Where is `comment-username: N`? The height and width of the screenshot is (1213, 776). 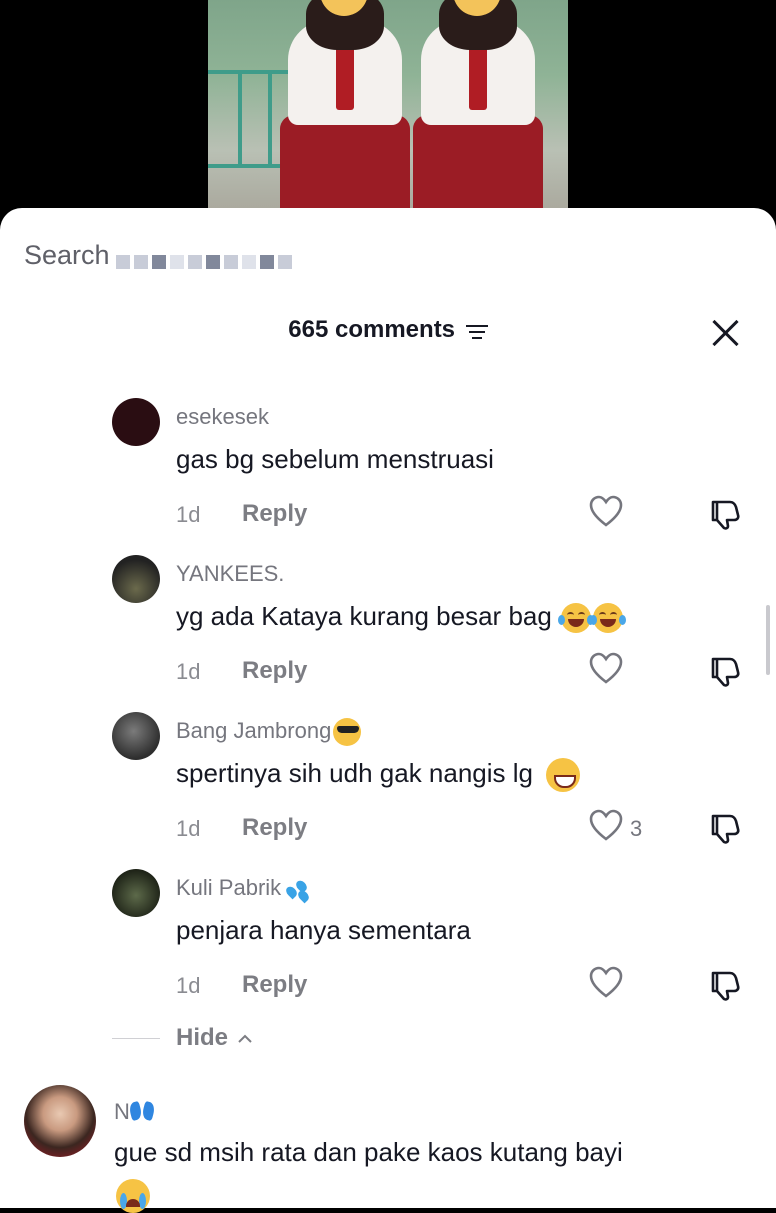 comment-username: N is located at coordinates (135, 1112).